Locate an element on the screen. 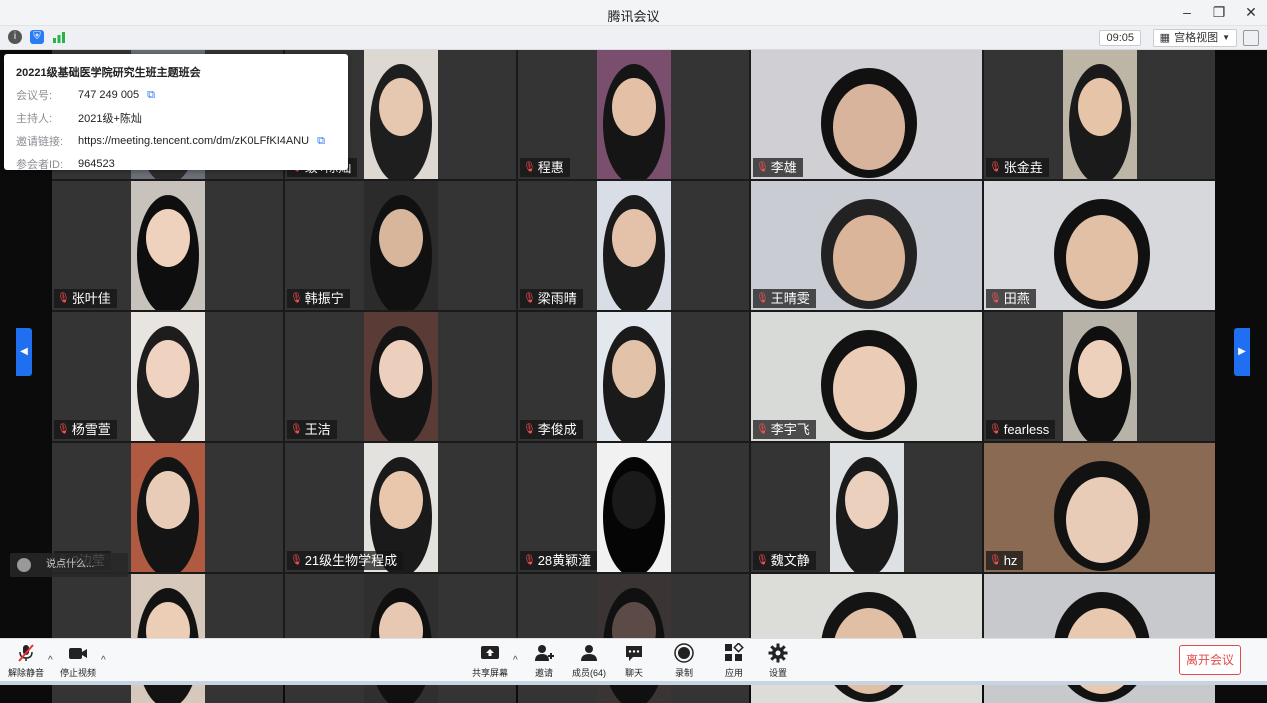 The width and height of the screenshot is (1267, 703). gear-icon is located at coordinates (778, 653).